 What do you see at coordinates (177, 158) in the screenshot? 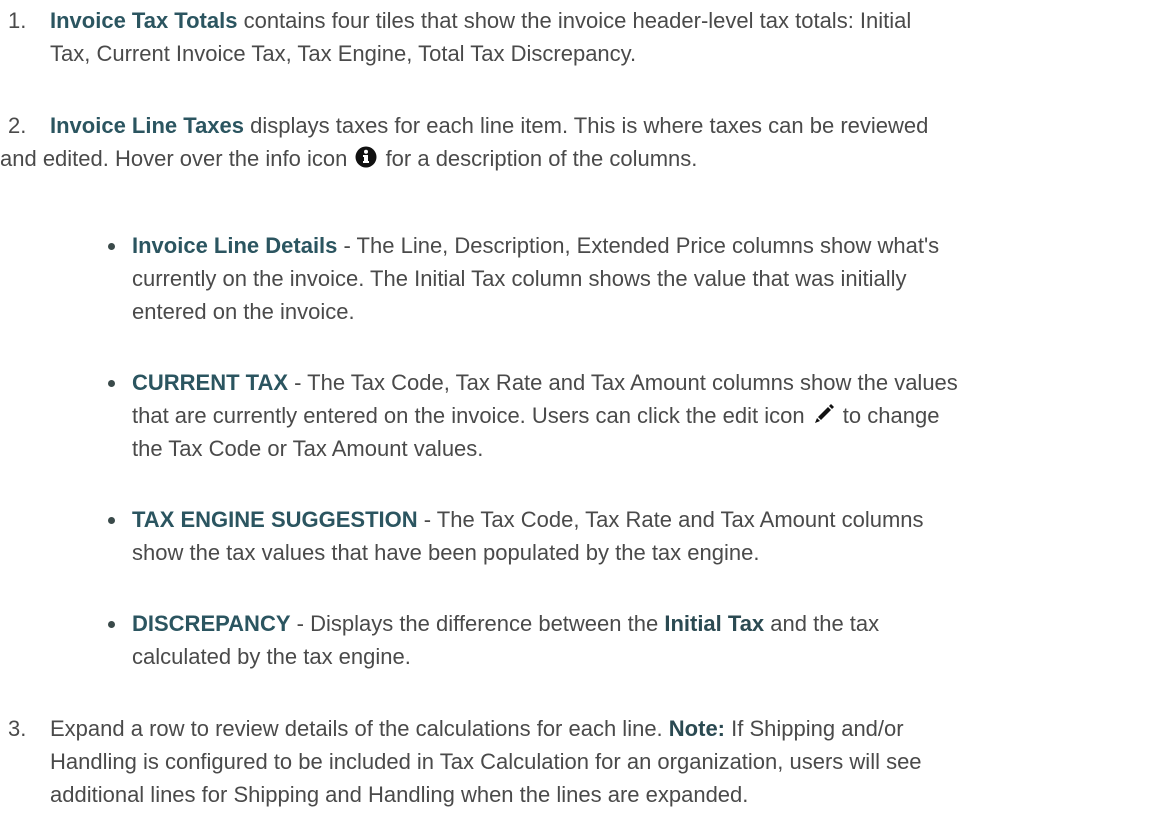
I see `item-text-line: and edited. Hover over the info icon` at bounding box center [177, 158].